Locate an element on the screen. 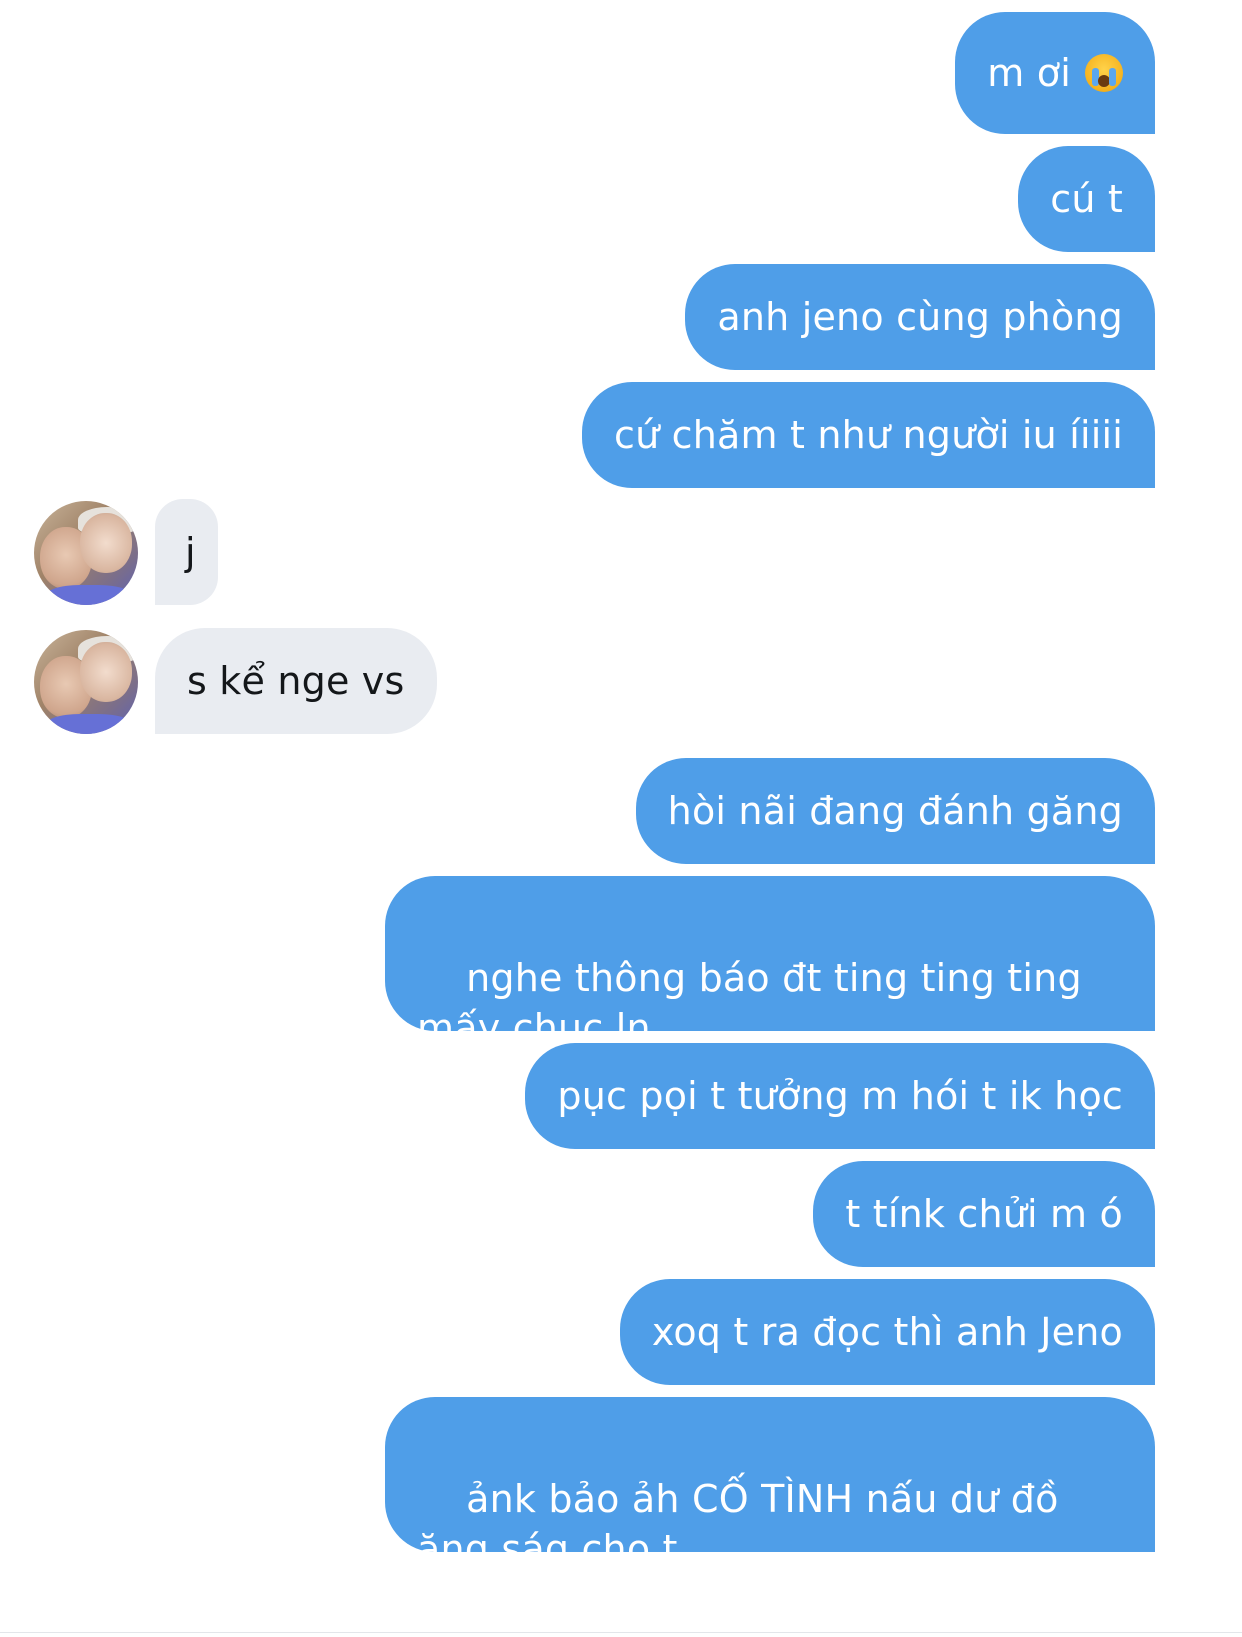  message-text: j is located at coordinates (190, 552).